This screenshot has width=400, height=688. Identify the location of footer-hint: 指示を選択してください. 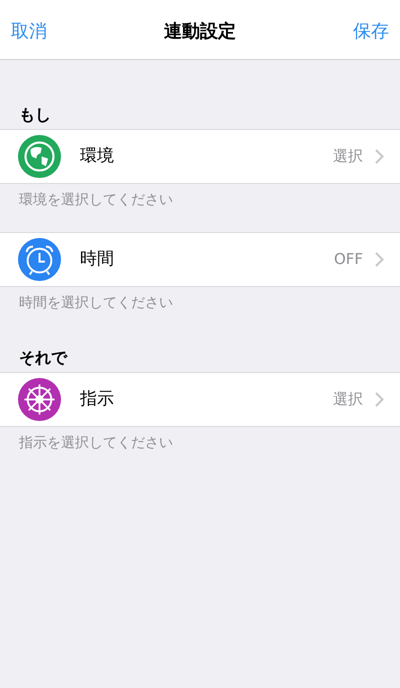
(96, 443).